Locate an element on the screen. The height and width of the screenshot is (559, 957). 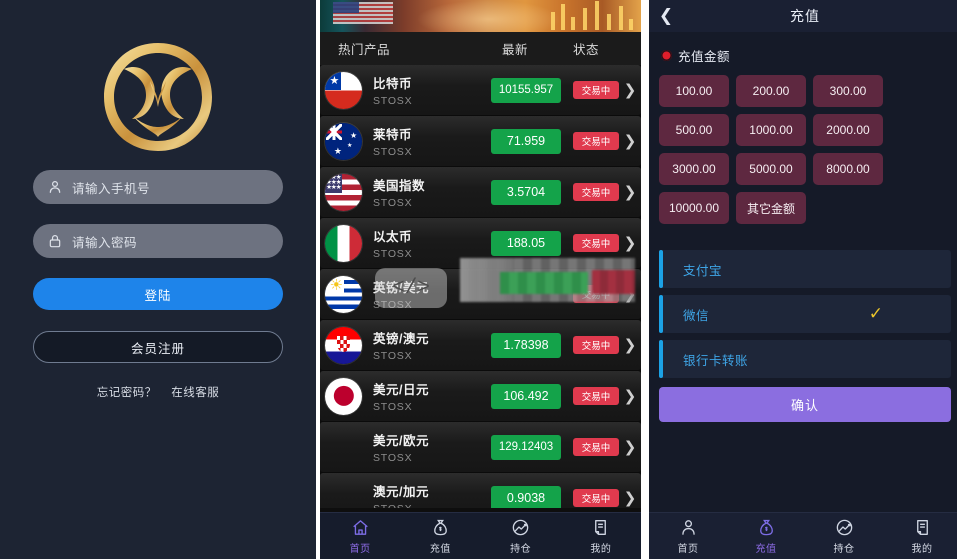
usa-flag: ★★★ ★★★ ★★★ is located at coordinates (343, 192).